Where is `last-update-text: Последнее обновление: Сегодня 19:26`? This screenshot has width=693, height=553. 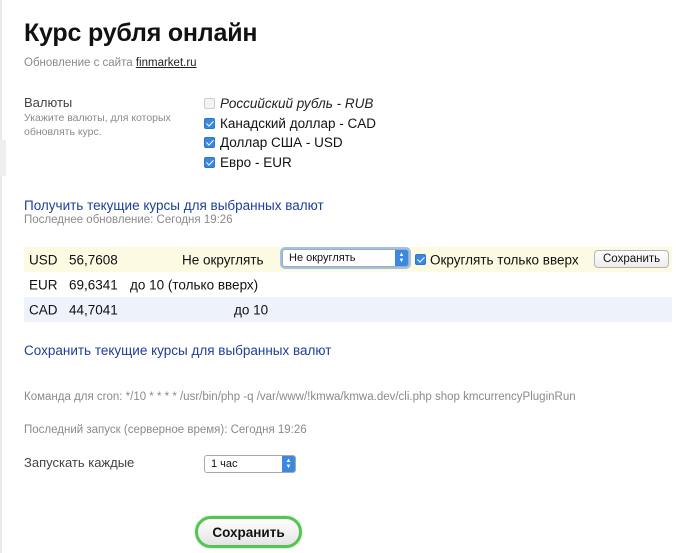 last-update-text: Последнее обновление: Сегодня 19:26 is located at coordinates (128, 220).